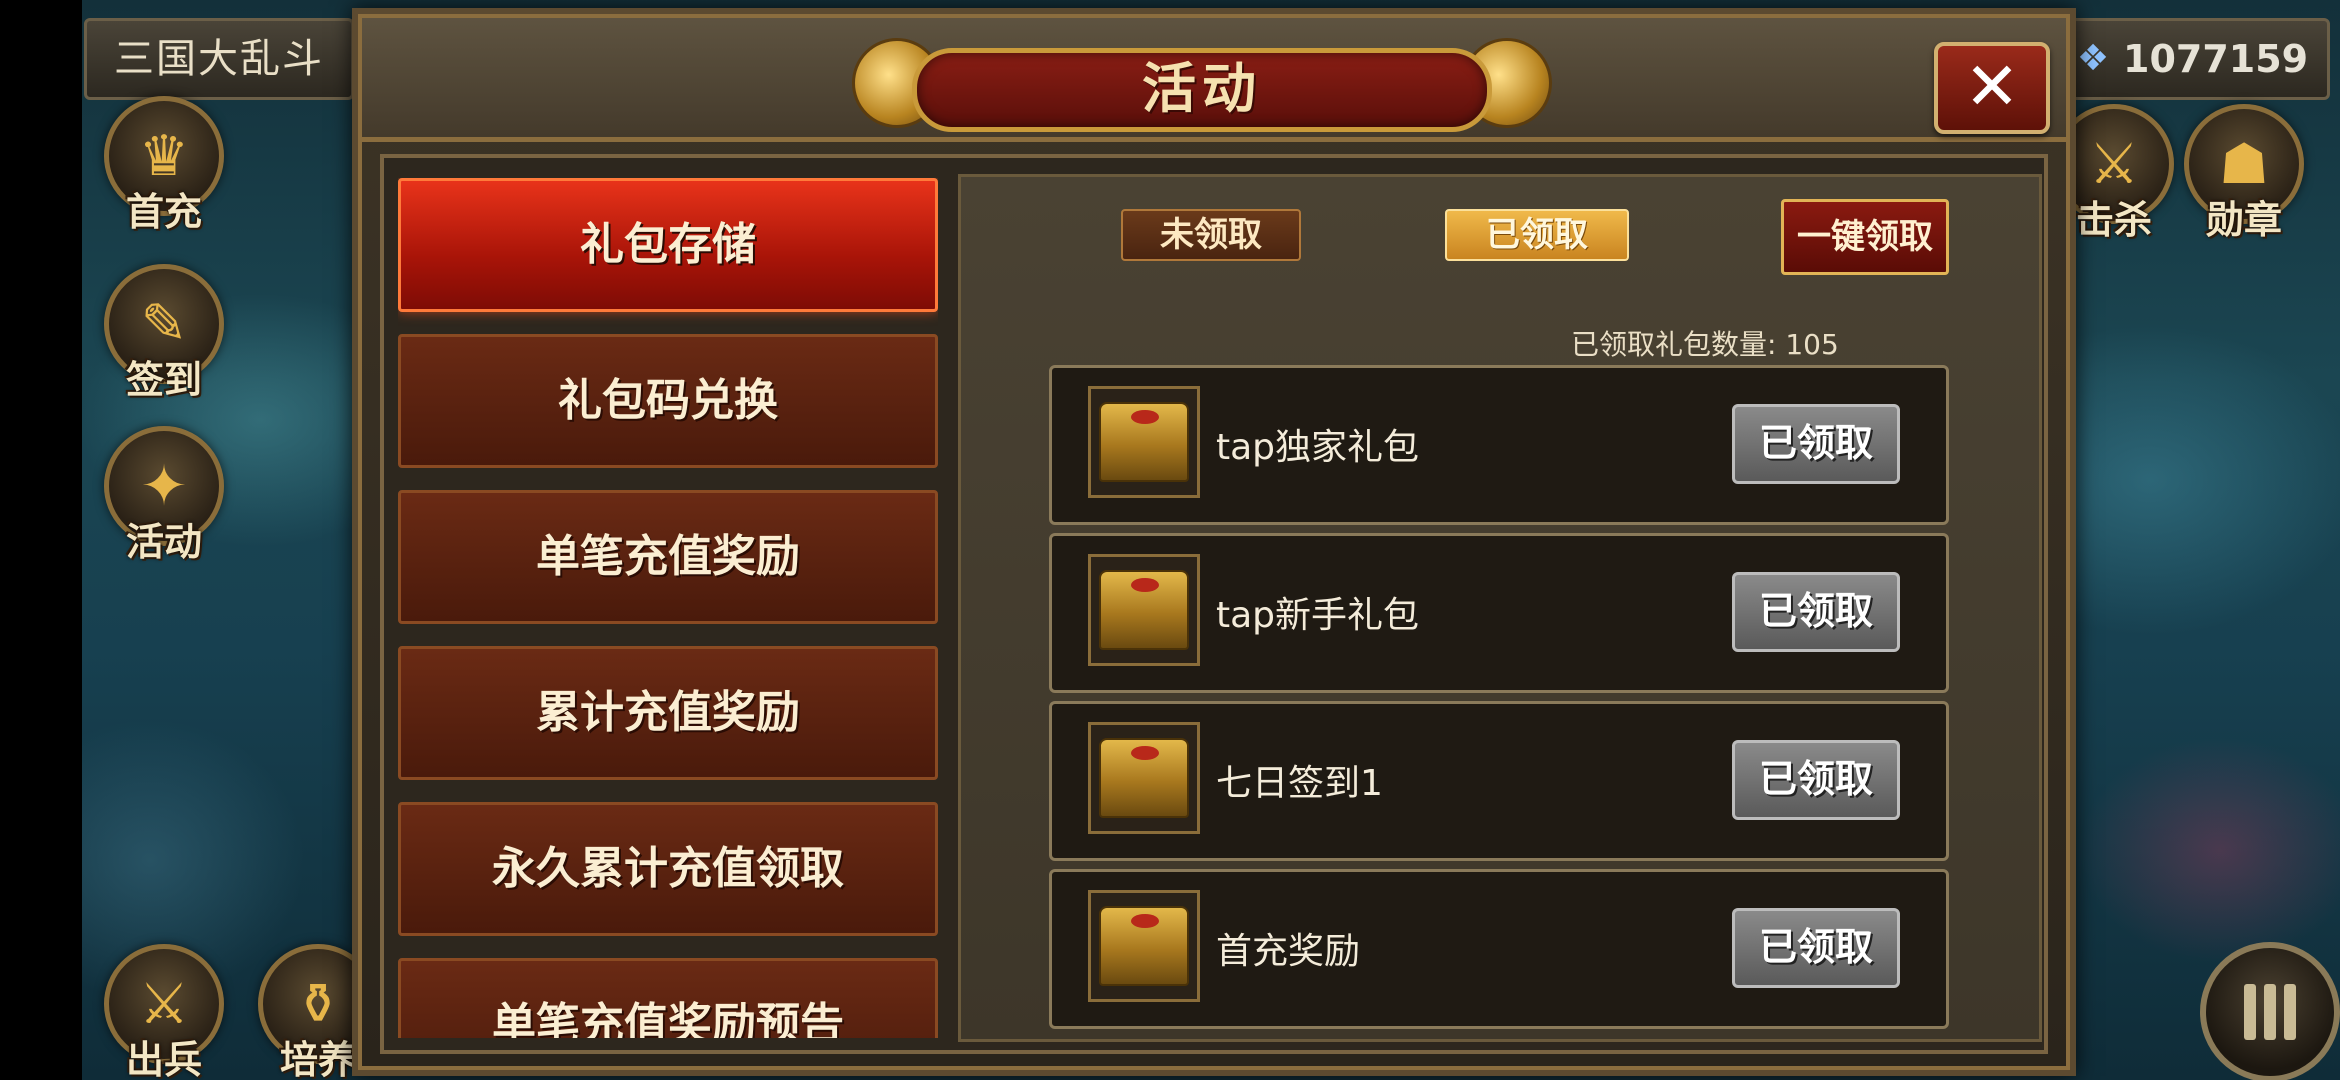  What do you see at coordinates (164, 1012) in the screenshot?
I see `side-icon-deploy: ⚔ 出兵` at bounding box center [164, 1012].